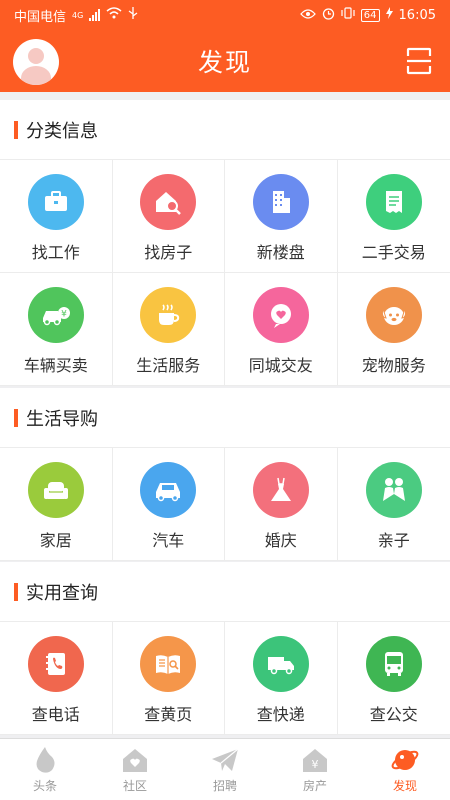 The height and width of the screenshot is (800, 450). Describe the element at coordinates (55, 202) in the screenshot. I see `briefcase-icon` at that location.